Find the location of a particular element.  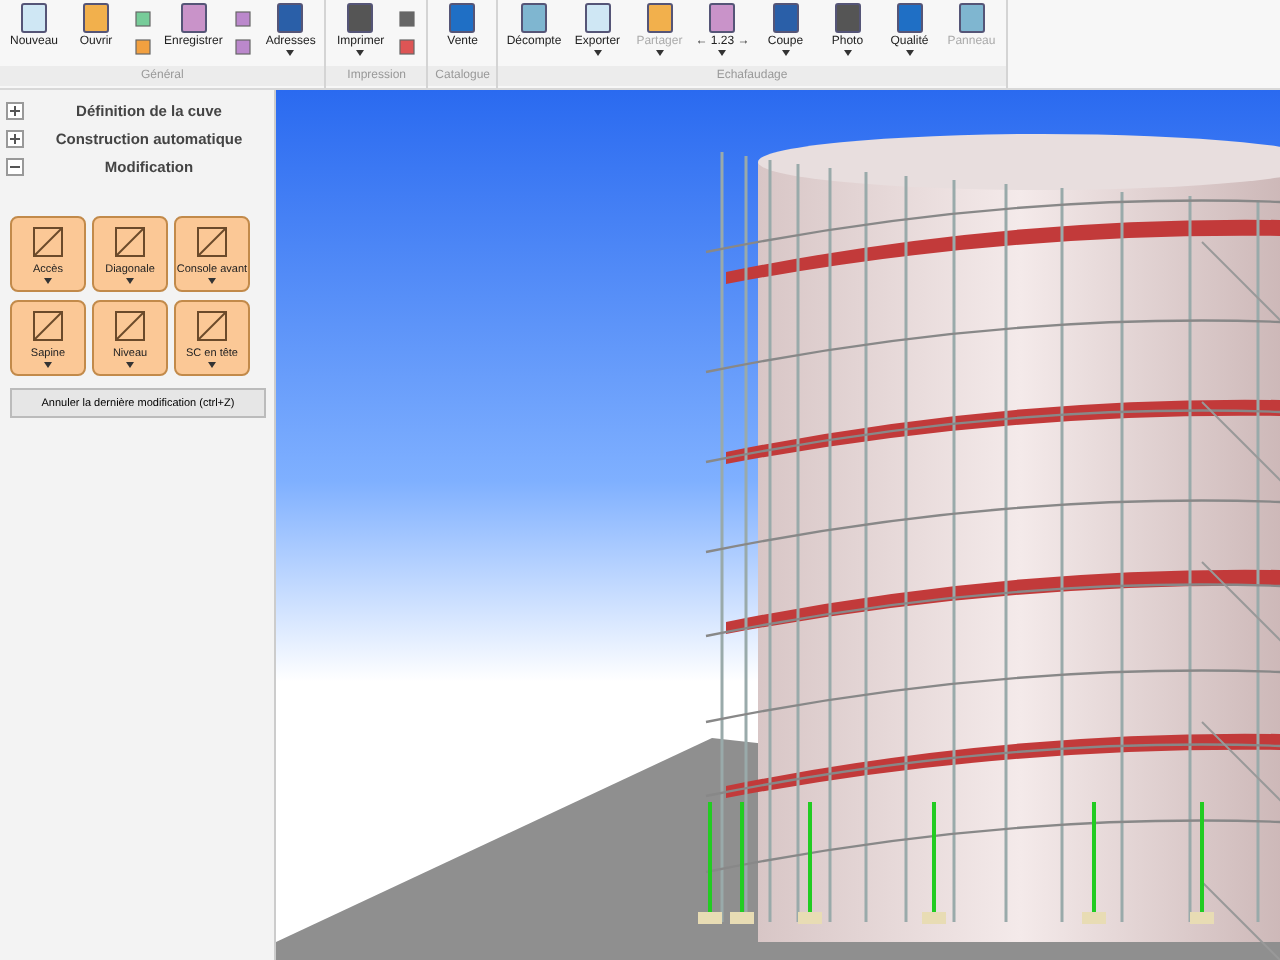

collapse-toggle is located at coordinates (15, 166).